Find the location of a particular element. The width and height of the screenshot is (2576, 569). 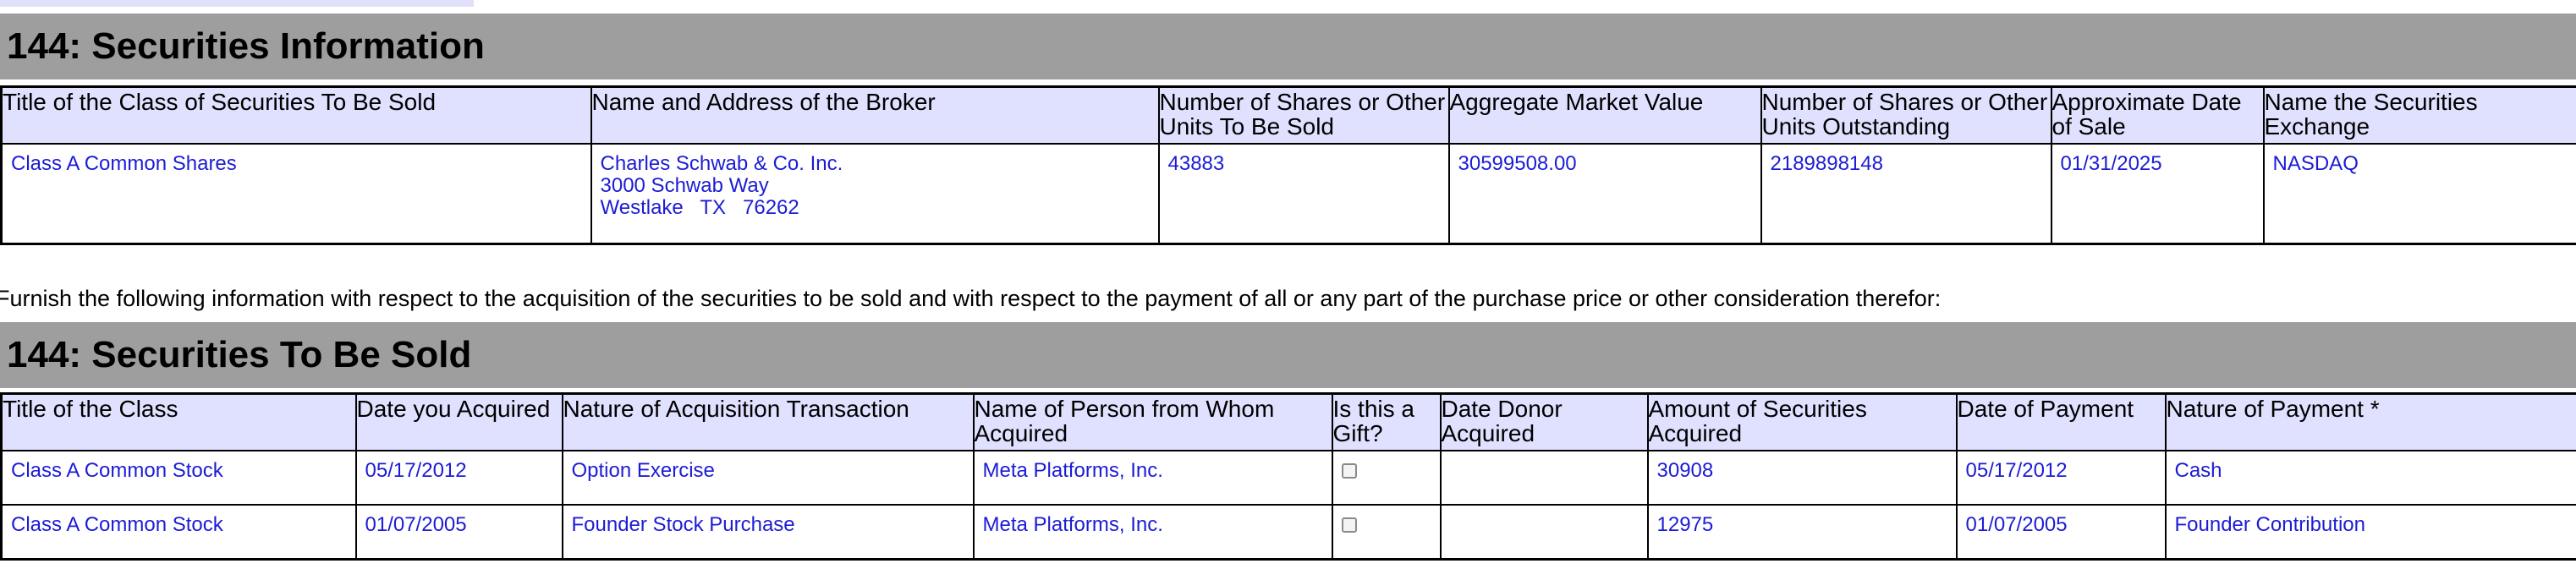

cell-sale-date: 01/31/2025 is located at coordinates (2158, 194).